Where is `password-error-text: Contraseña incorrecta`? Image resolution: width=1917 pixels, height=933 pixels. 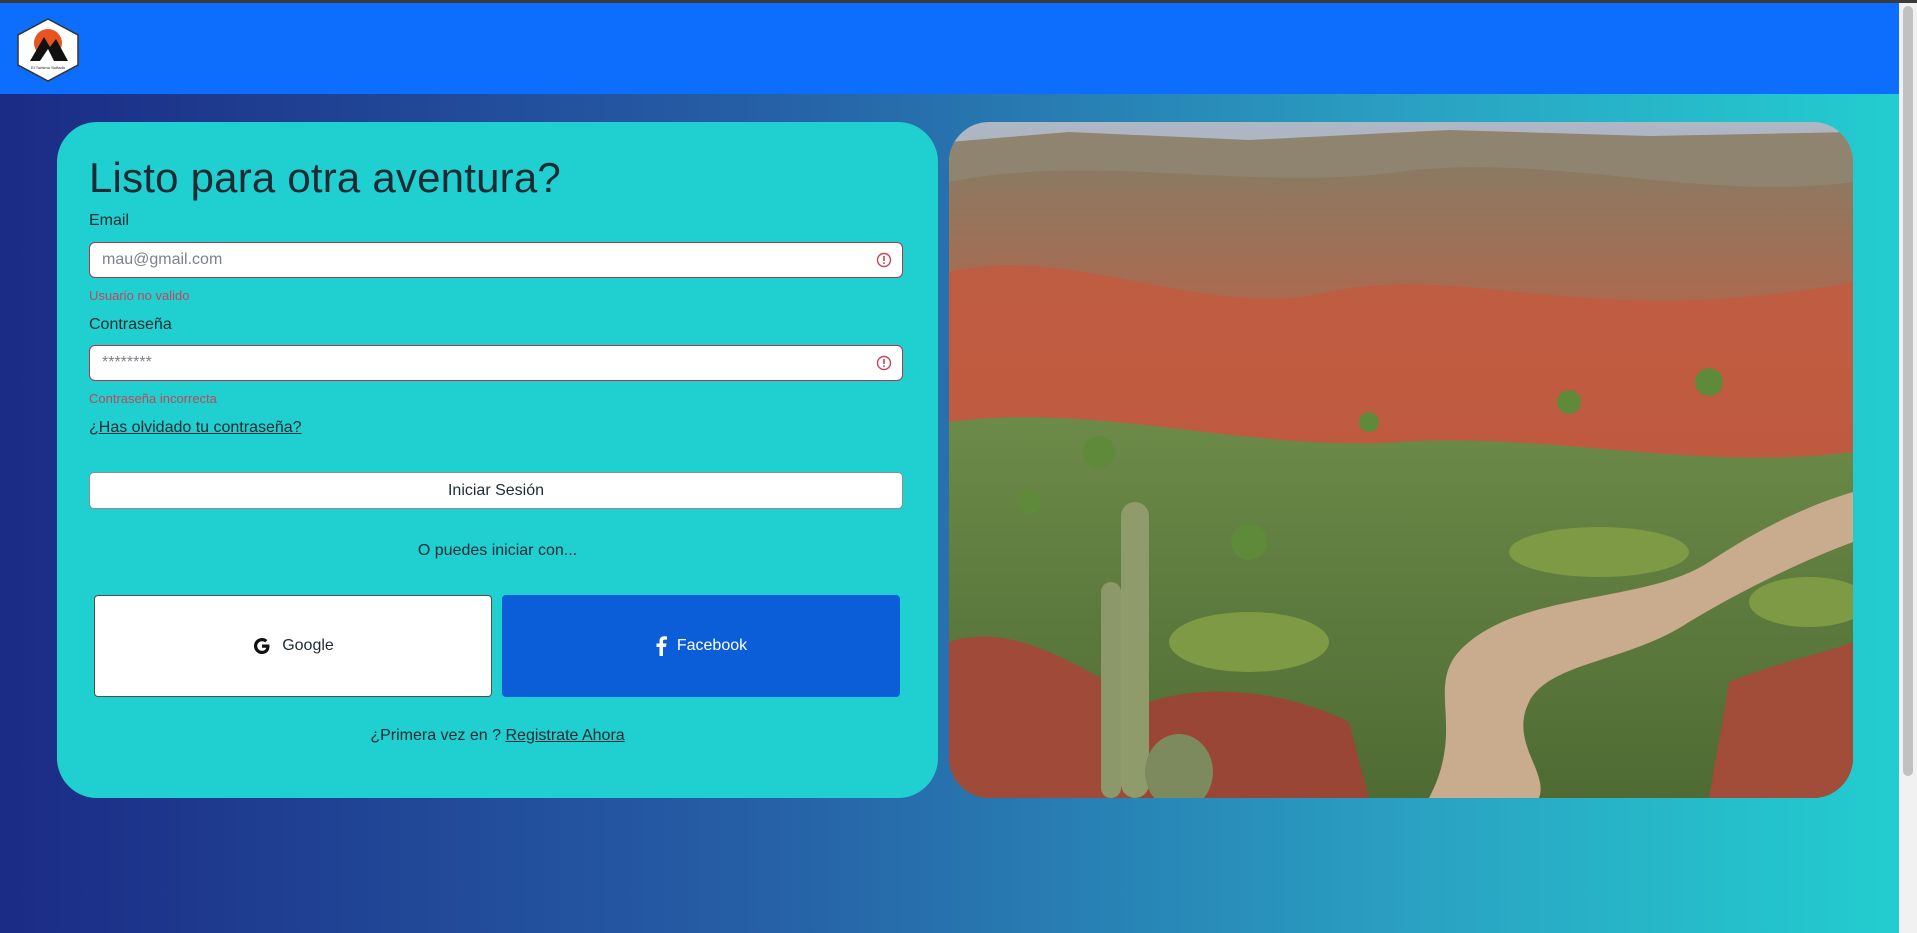 password-error-text: Contraseña incorrecta is located at coordinates (153, 398).